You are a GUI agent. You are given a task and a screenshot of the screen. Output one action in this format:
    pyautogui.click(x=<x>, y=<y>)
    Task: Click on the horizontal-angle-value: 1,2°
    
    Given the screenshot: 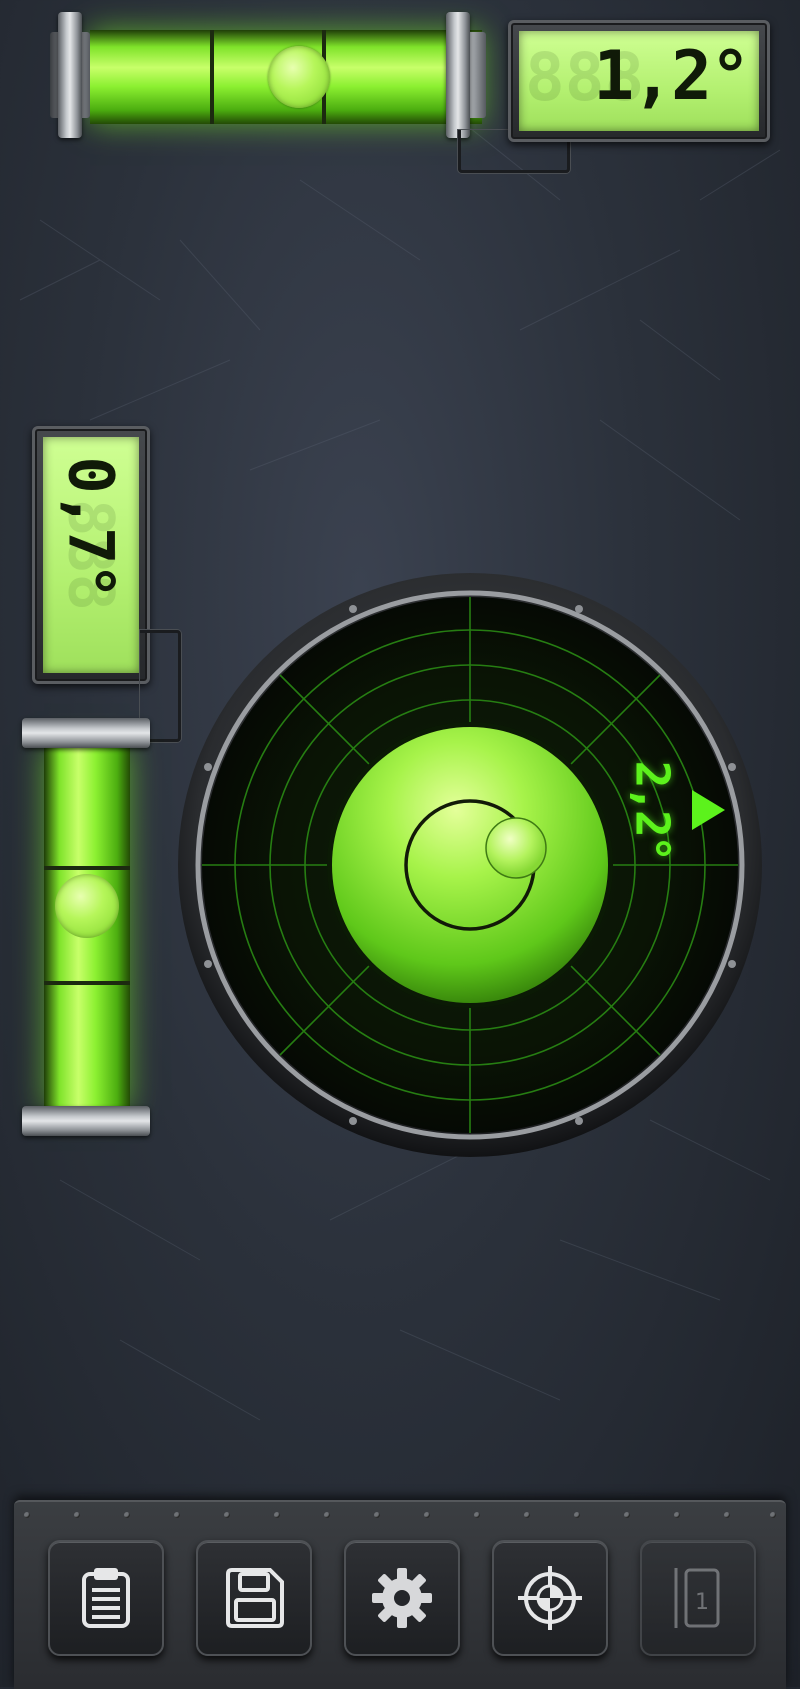 What is the action you would take?
    pyautogui.click(x=672, y=76)
    